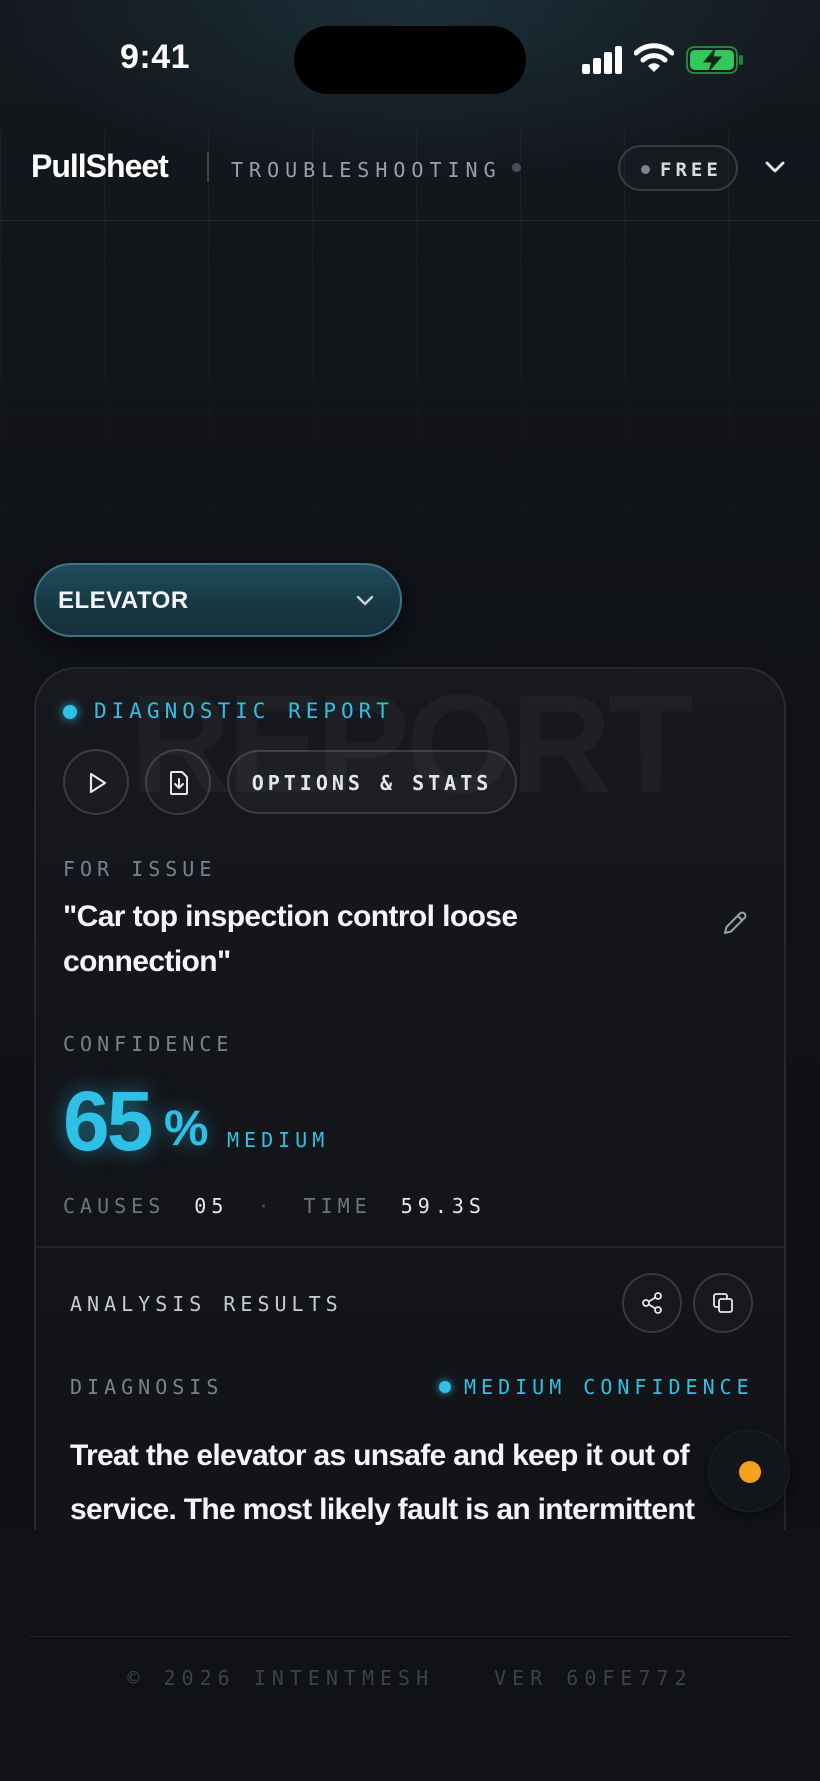 The image size is (820, 1781). Describe the element at coordinates (244, 711) in the screenshot. I see `report-title: DIAGNOSTIC REPORT` at that location.